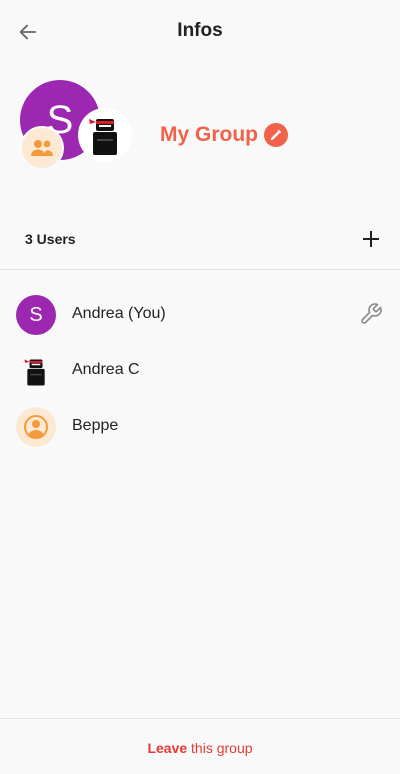 The height and width of the screenshot is (774, 400). Describe the element at coordinates (119, 313) in the screenshot. I see `user-name: Andrea (You)` at that location.